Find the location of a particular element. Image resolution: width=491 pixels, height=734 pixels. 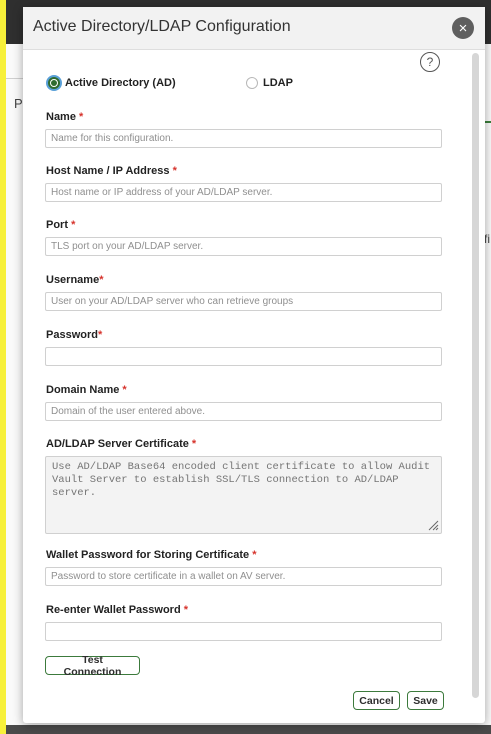

wallet-reenter-label: Re-enter Wallet Password * is located at coordinates (117, 610).